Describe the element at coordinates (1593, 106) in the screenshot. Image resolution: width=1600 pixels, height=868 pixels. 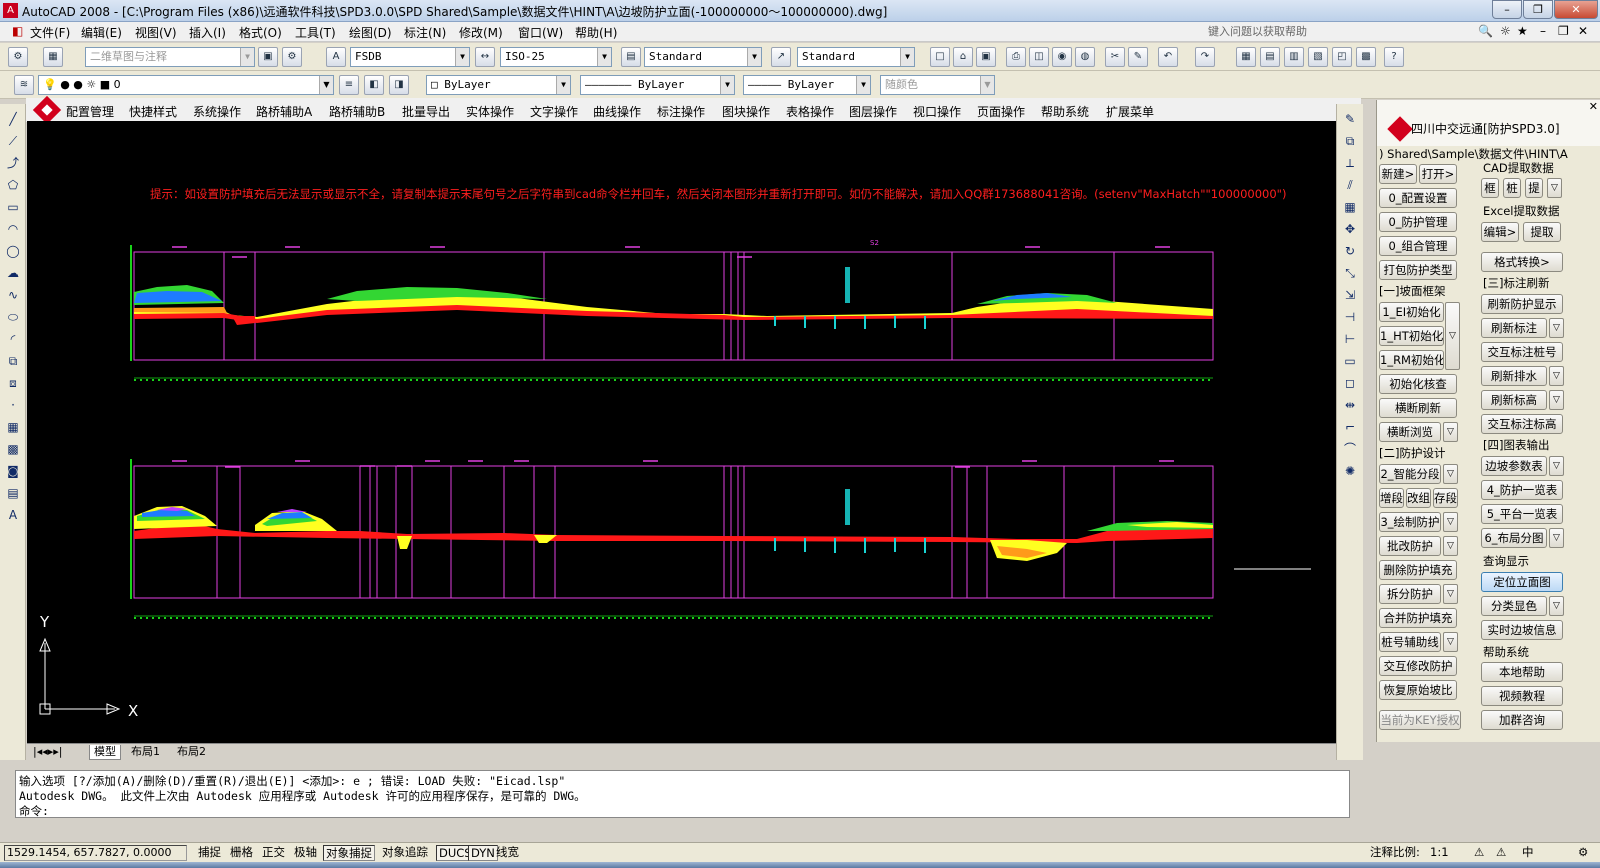
I see `spd-panel-close-icon: ✕` at that location.